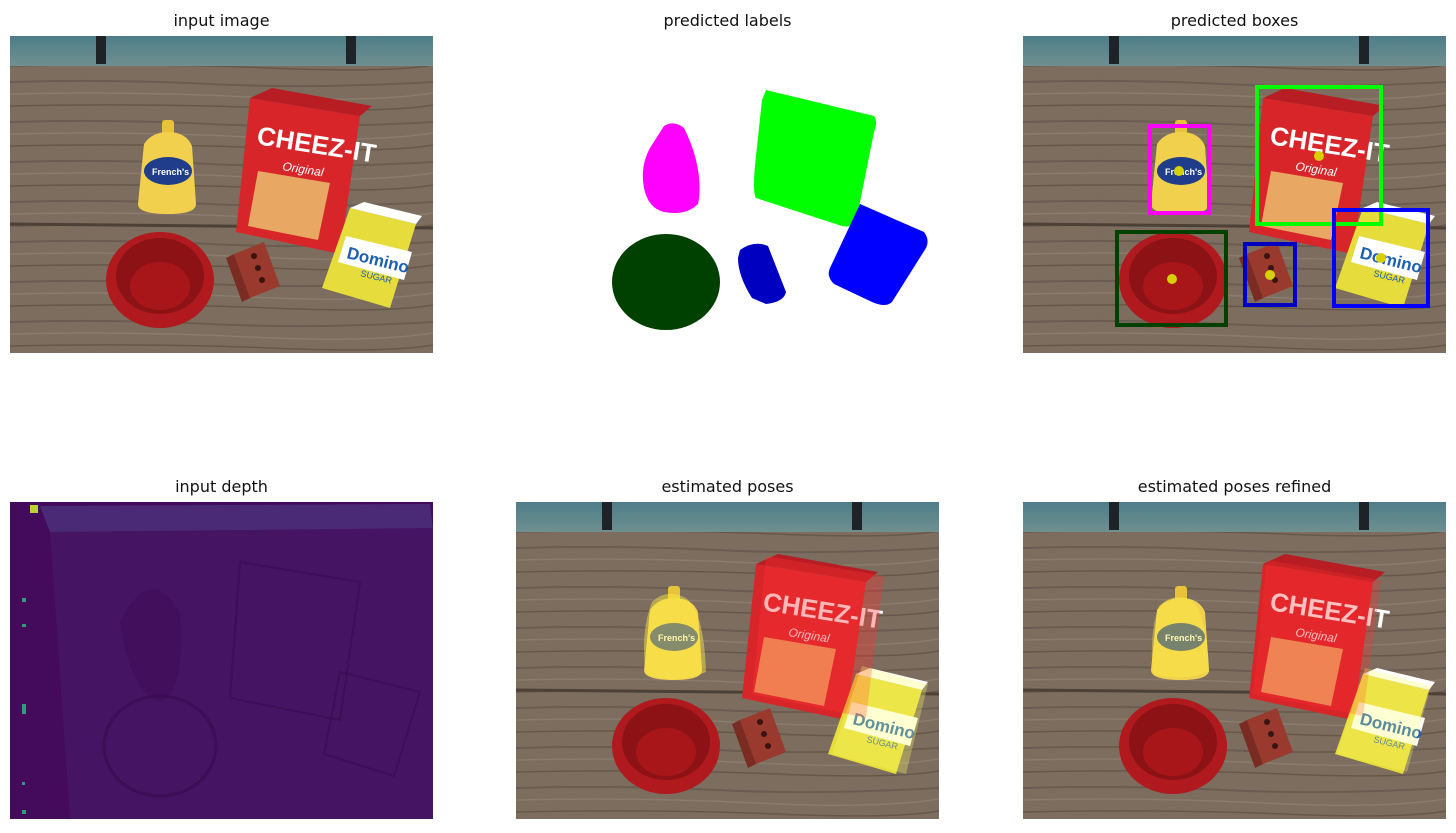  What do you see at coordinates (1381, 258) in the screenshot?
I see `center-dot-sugar` at bounding box center [1381, 258].